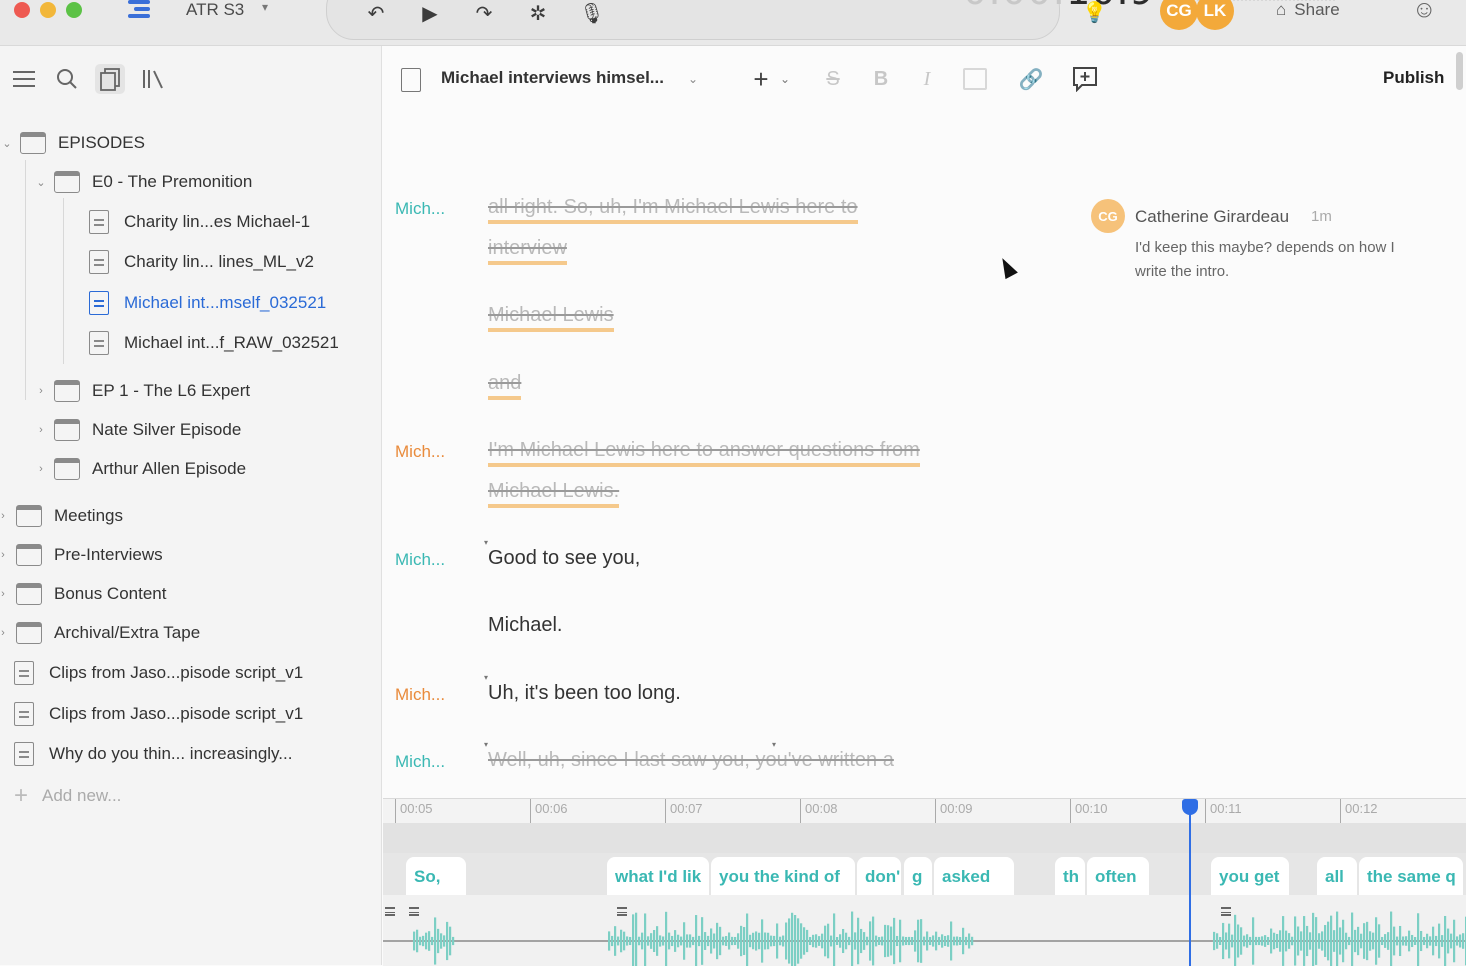 The image size is (1466, 966). Describe the element at coordinates (1411, 876) in the screenshot. I see `word-chip: the same q` at that location.